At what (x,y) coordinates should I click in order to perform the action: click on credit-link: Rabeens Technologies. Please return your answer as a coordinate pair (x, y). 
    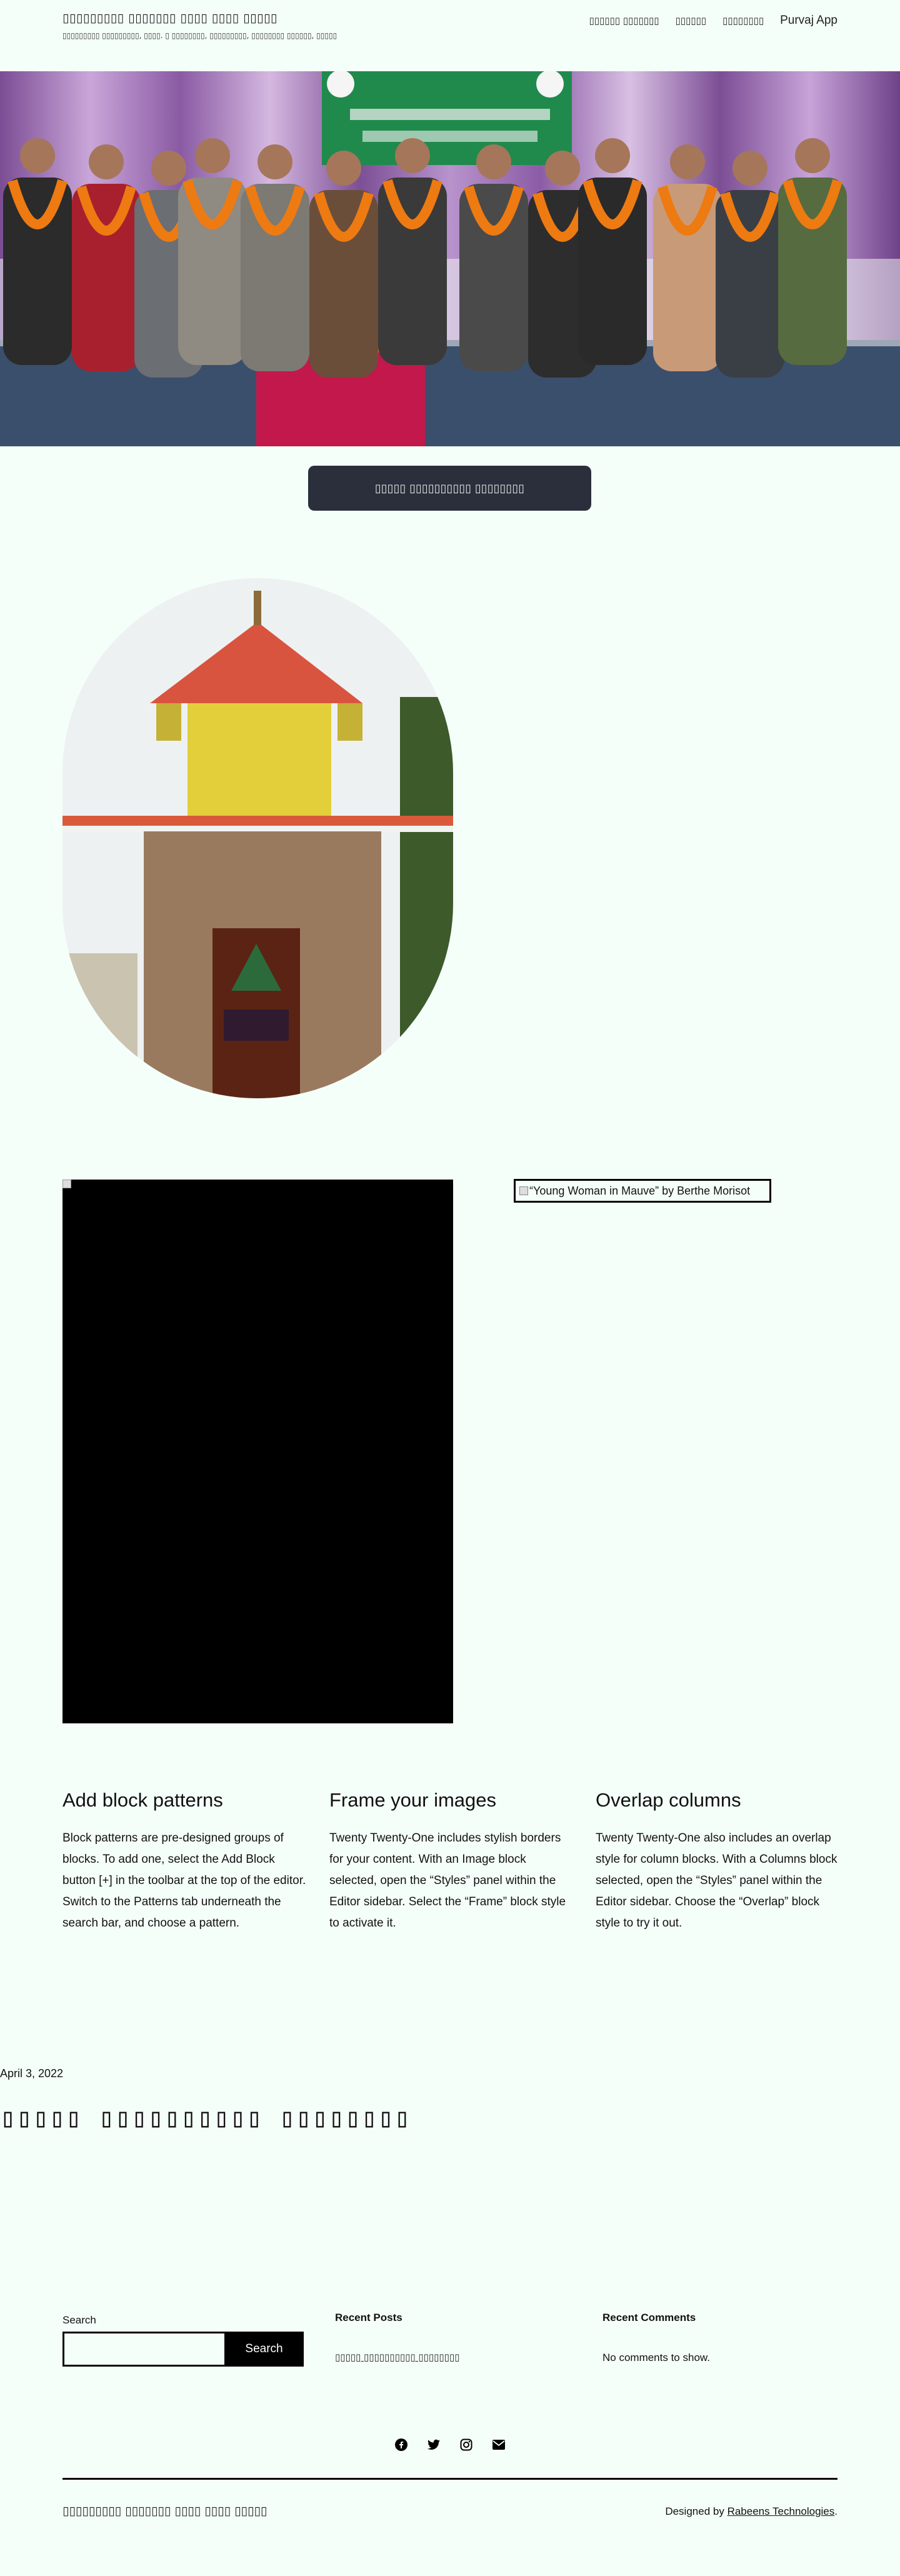
    Looking at the image, I should click on (781, 2511).